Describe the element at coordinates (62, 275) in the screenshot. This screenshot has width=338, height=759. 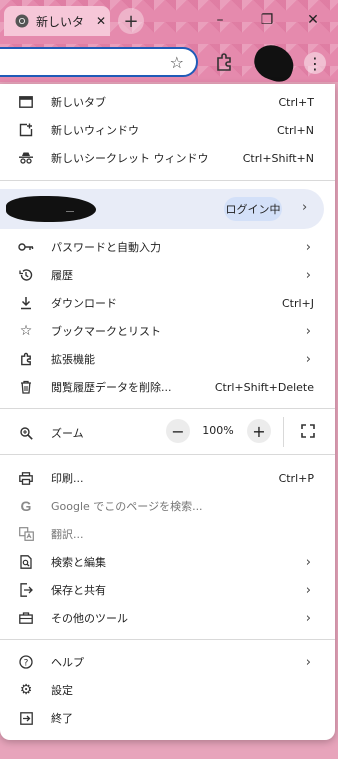
I see `menu-label: 履歴` at that location.